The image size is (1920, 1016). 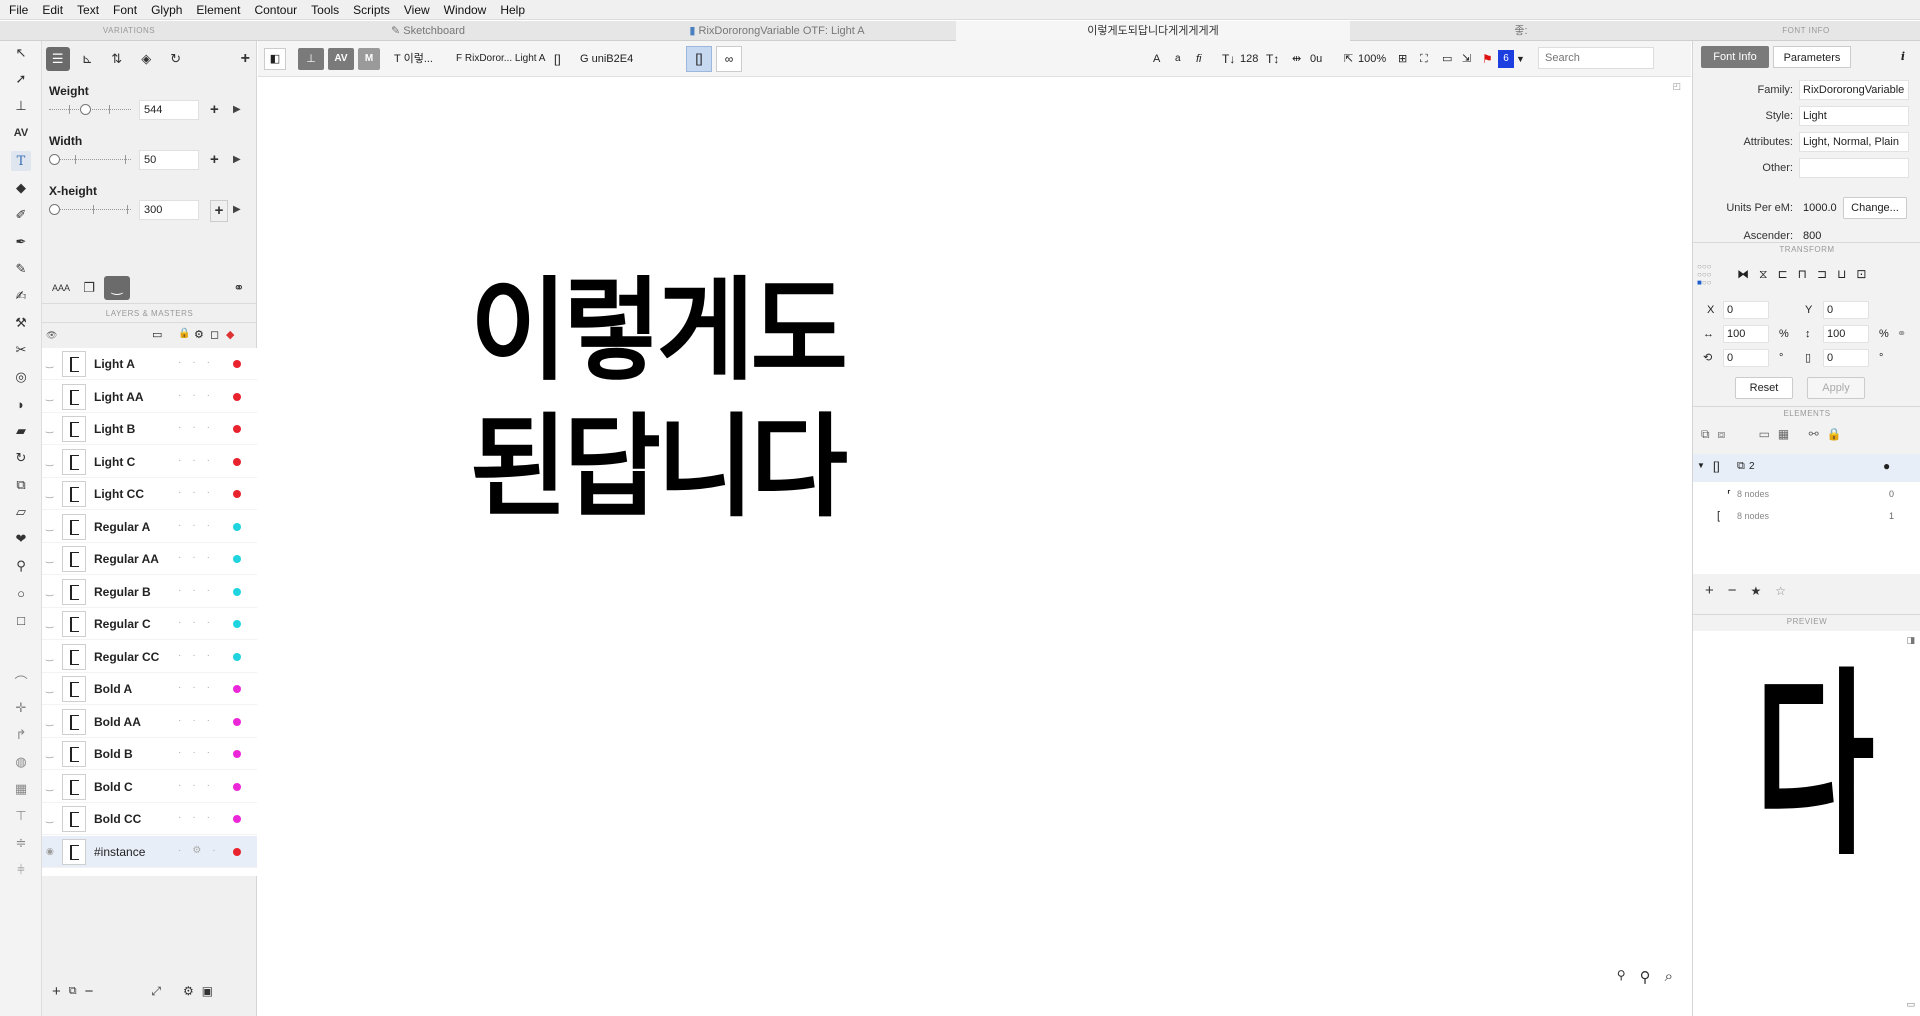 What do you see at coordinates (1846, 310) in the screenshot?
I see `y-field: 0` at bounding box center [1846, 310].